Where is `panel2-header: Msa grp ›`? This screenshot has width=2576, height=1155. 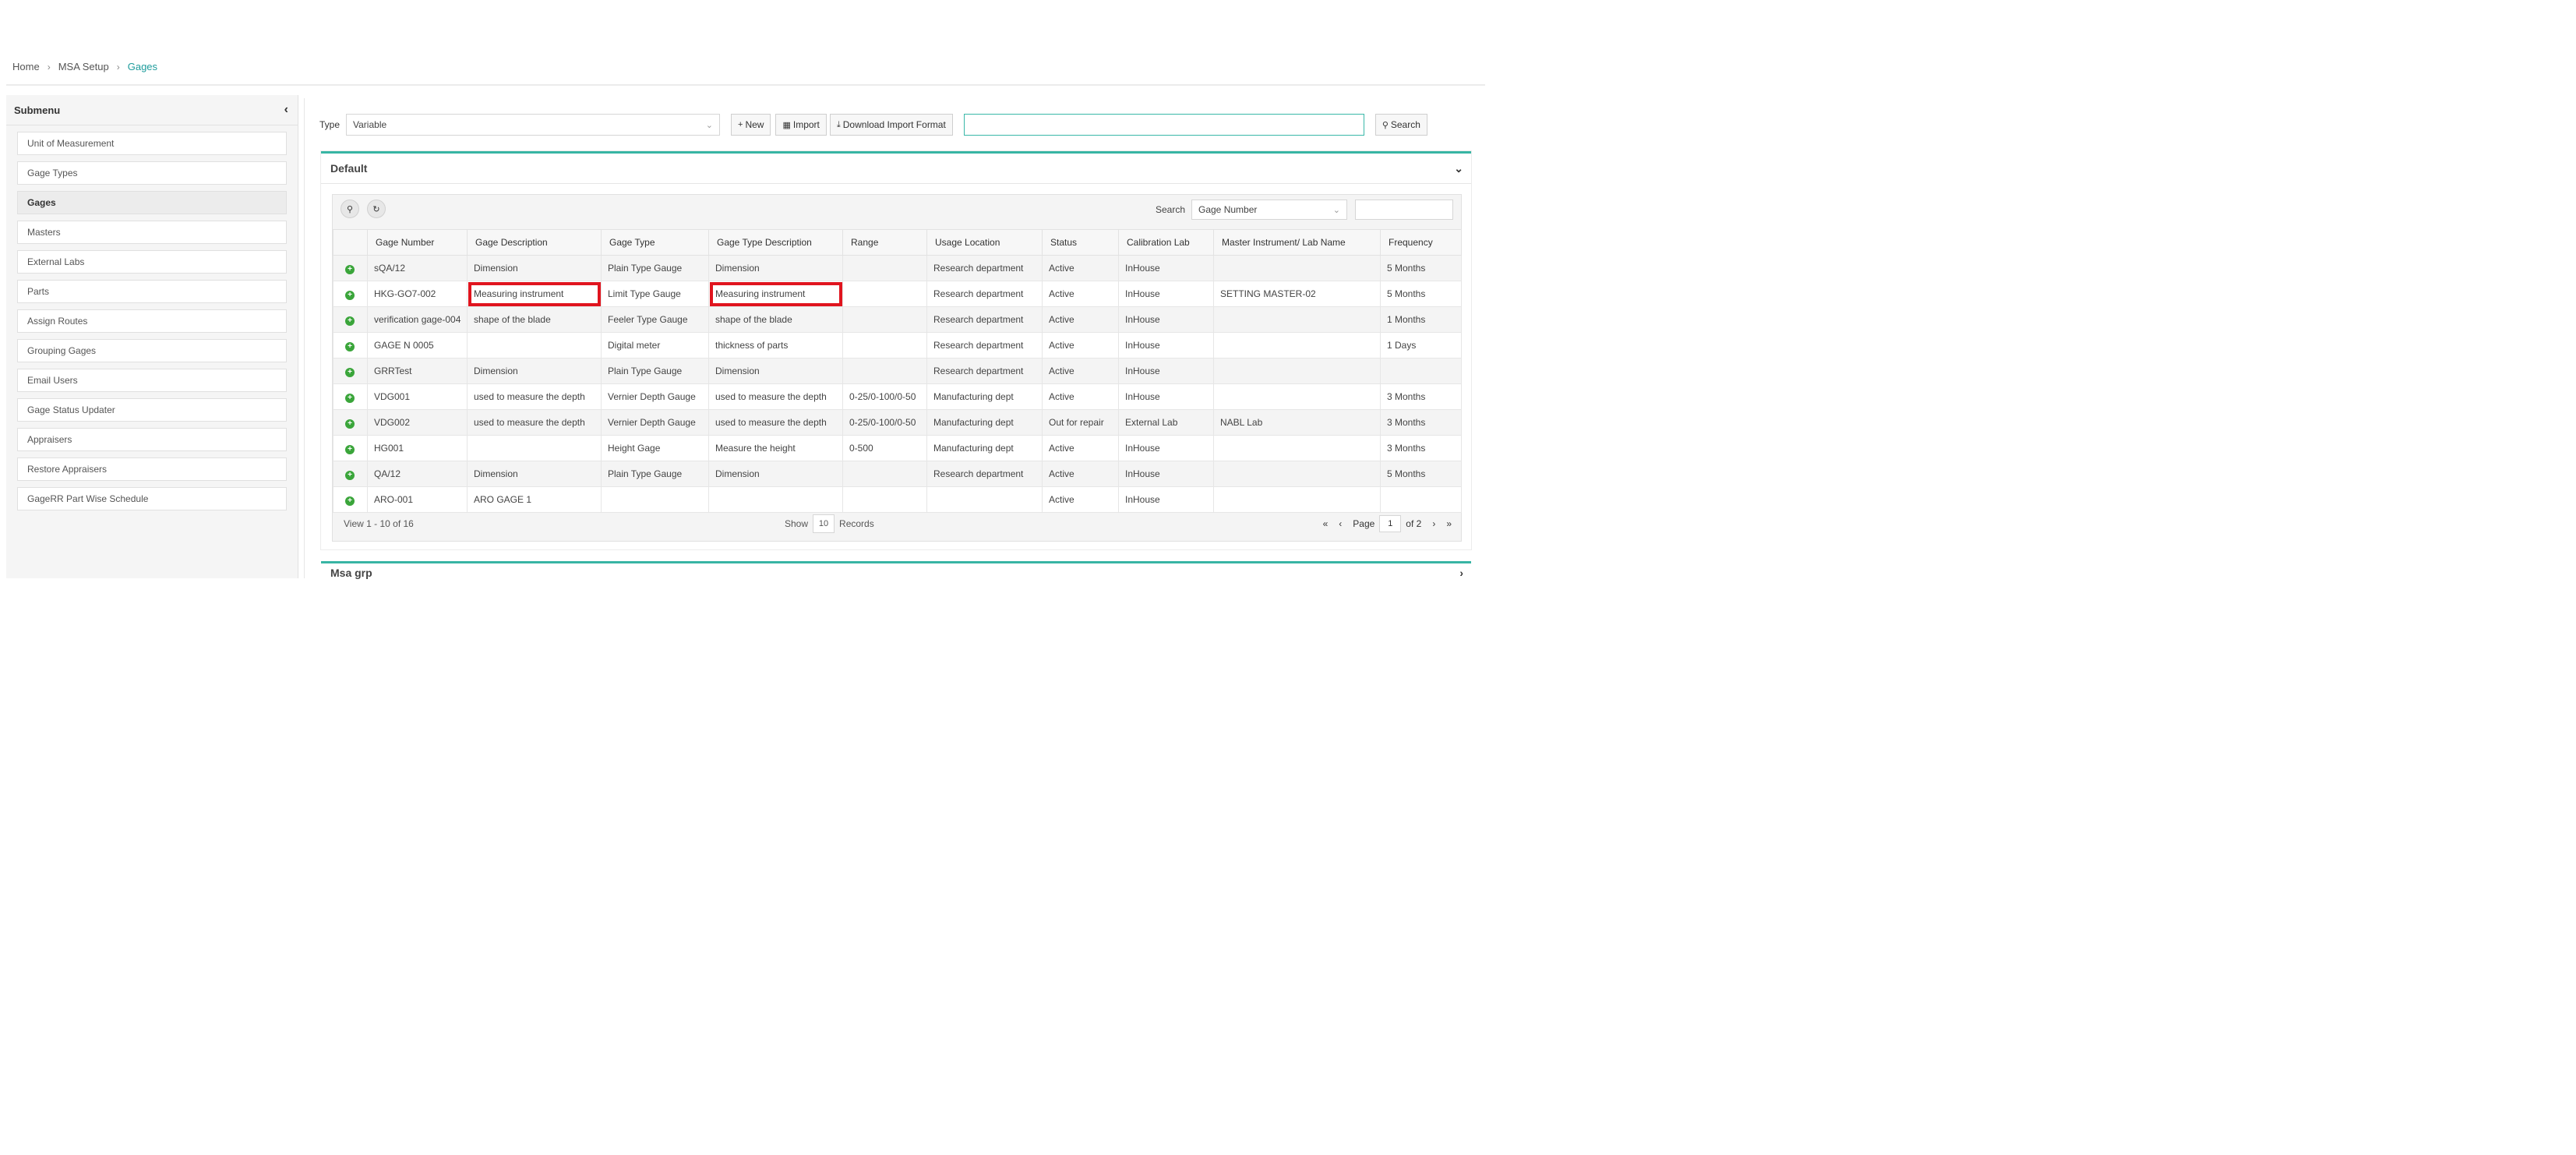 panel2-header: Msa grp › is located at coordinates (896, 572).